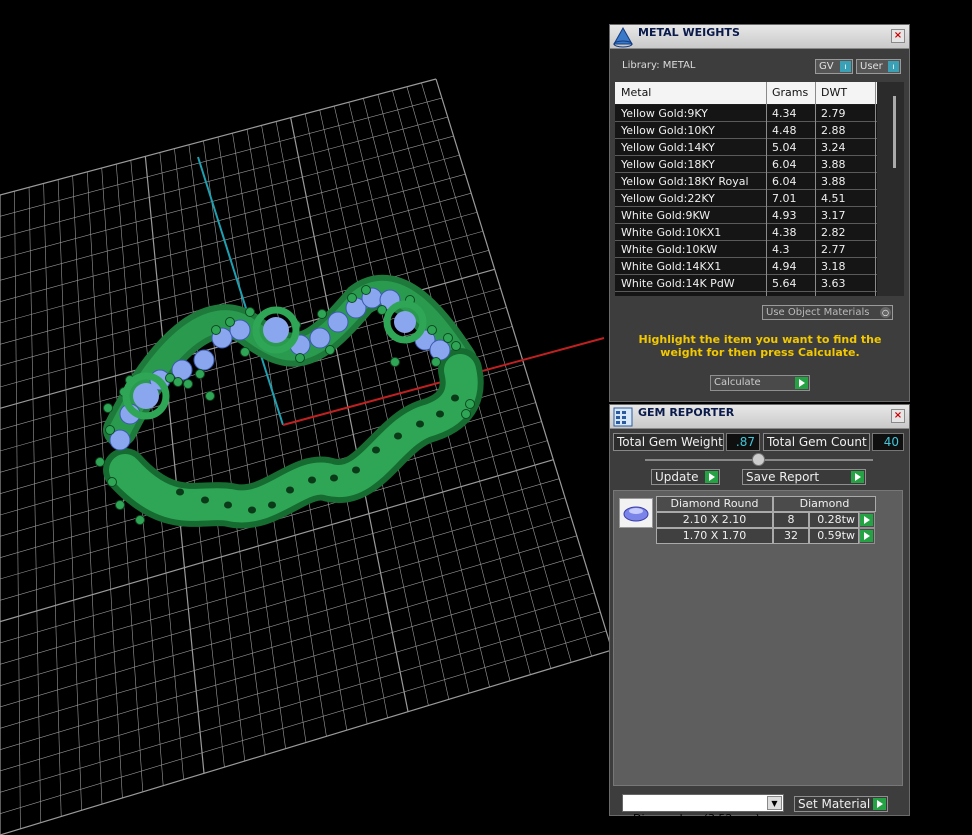  I want to click on metal-row: White Gold:10KX1 4.38 2.82, so click(753, 232).